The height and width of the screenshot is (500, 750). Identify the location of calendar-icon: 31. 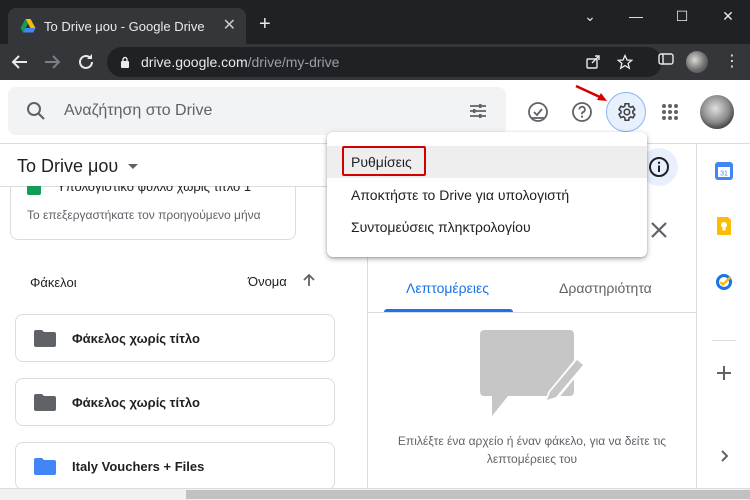
(724, 171).